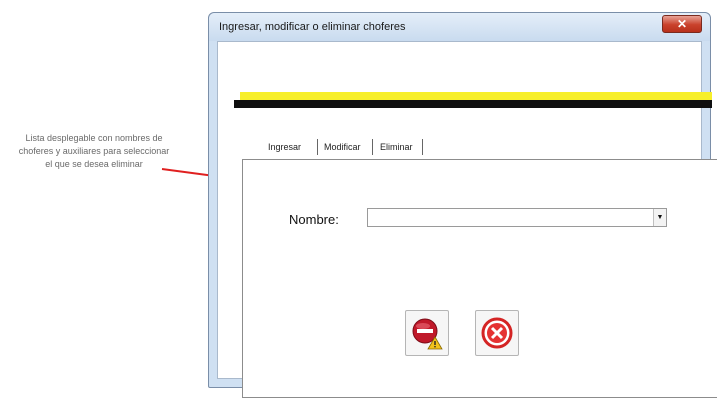  Describe the element at coordinates (342, 147) in the screenshot. I see `tab-modificar: Modificar` at that location.